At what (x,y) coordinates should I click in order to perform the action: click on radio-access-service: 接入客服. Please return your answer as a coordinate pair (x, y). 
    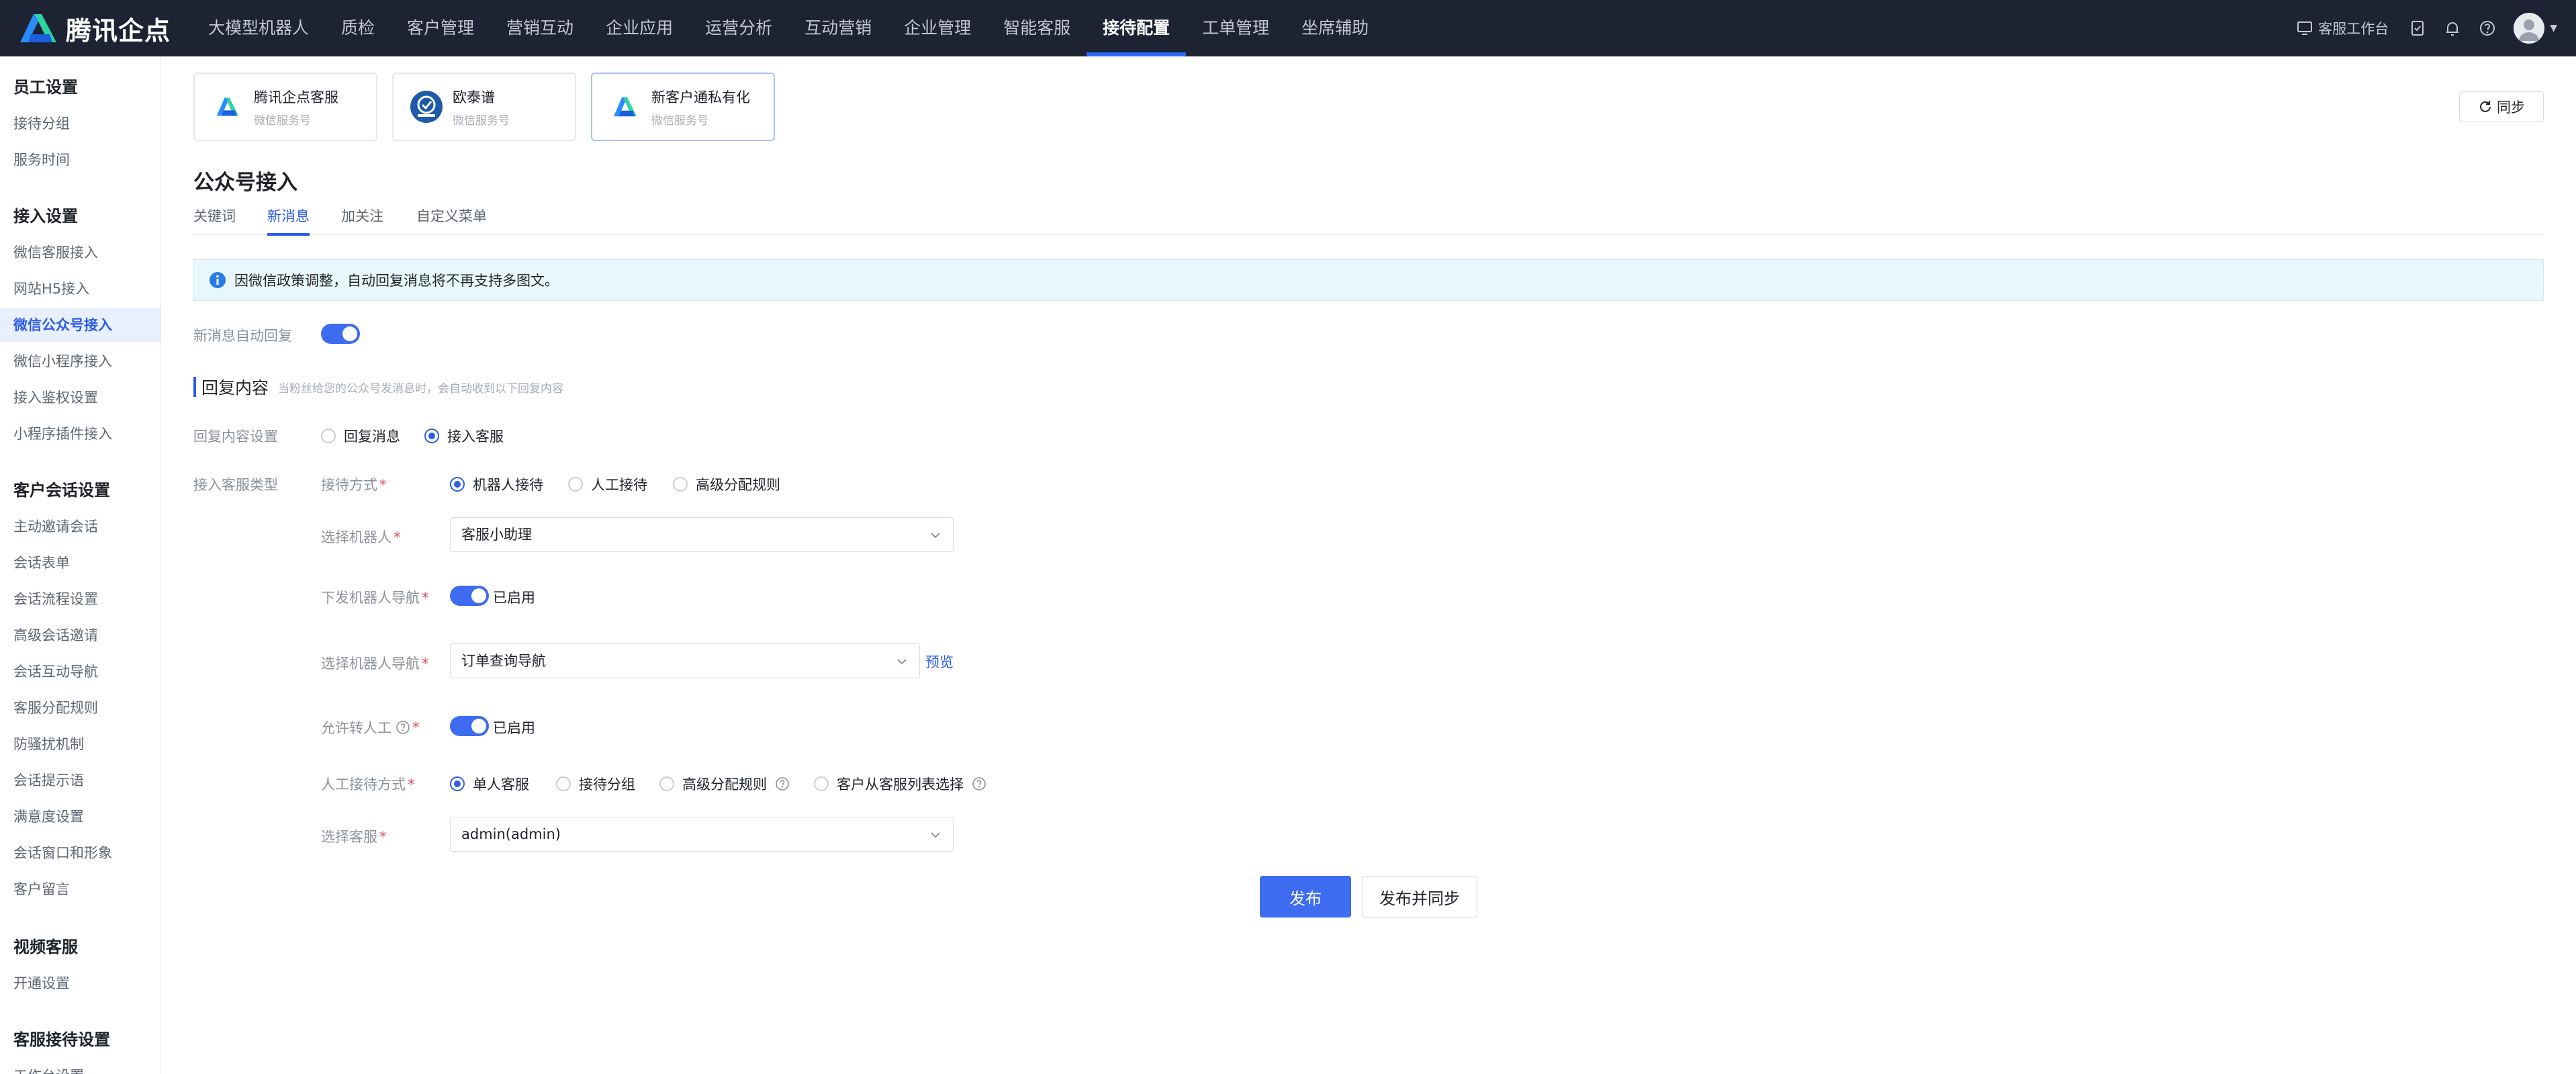
    Looking at the image, I should click on (464, 436).